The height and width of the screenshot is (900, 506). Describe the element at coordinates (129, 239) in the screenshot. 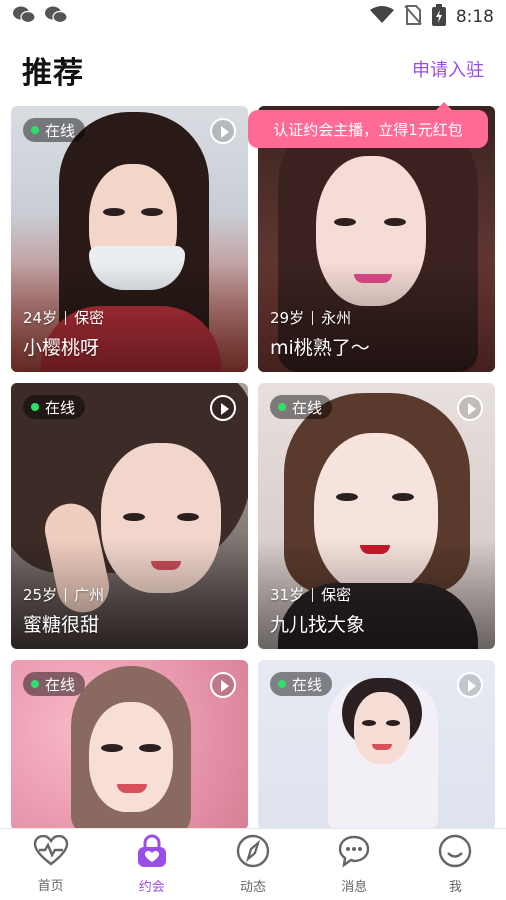

I see `profile-card: 在线 24岁 保密 小樱桃呀` at that location.